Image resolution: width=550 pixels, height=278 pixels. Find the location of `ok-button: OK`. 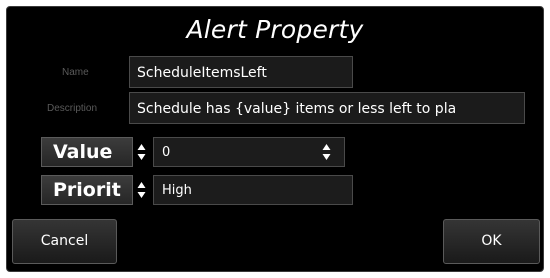

ok-button: OK is located at coordinates (491, 241).